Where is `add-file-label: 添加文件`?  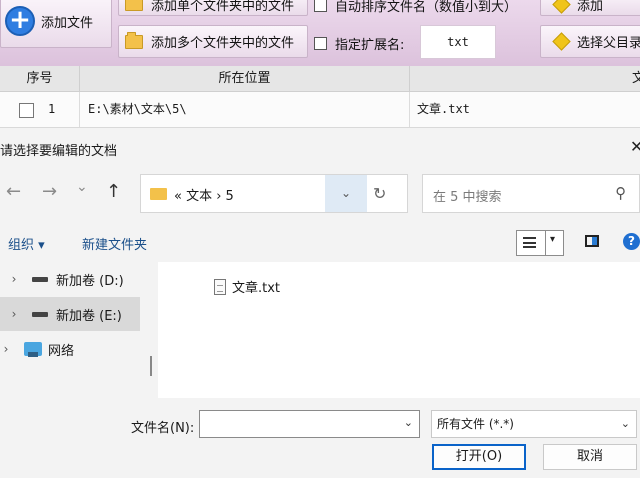
add-file-label: 添加文件 is located at coordinates (67, 23).